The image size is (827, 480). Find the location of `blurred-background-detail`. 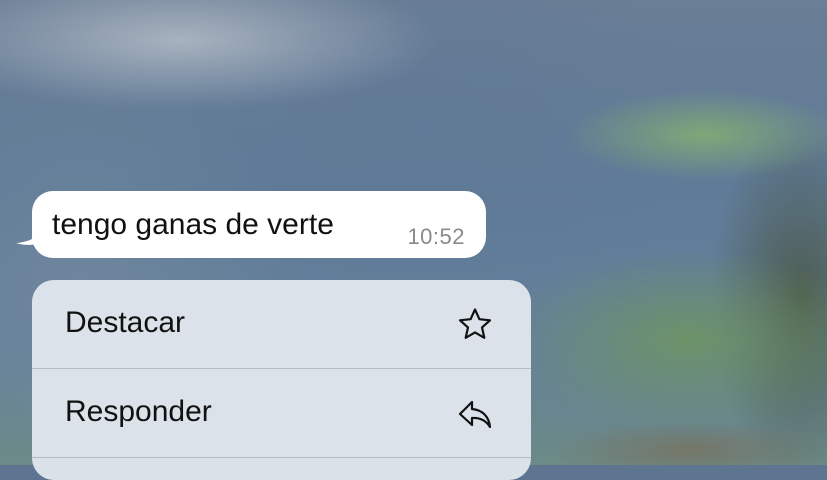

blurred-background-detail is located at coordinates (693, 442).